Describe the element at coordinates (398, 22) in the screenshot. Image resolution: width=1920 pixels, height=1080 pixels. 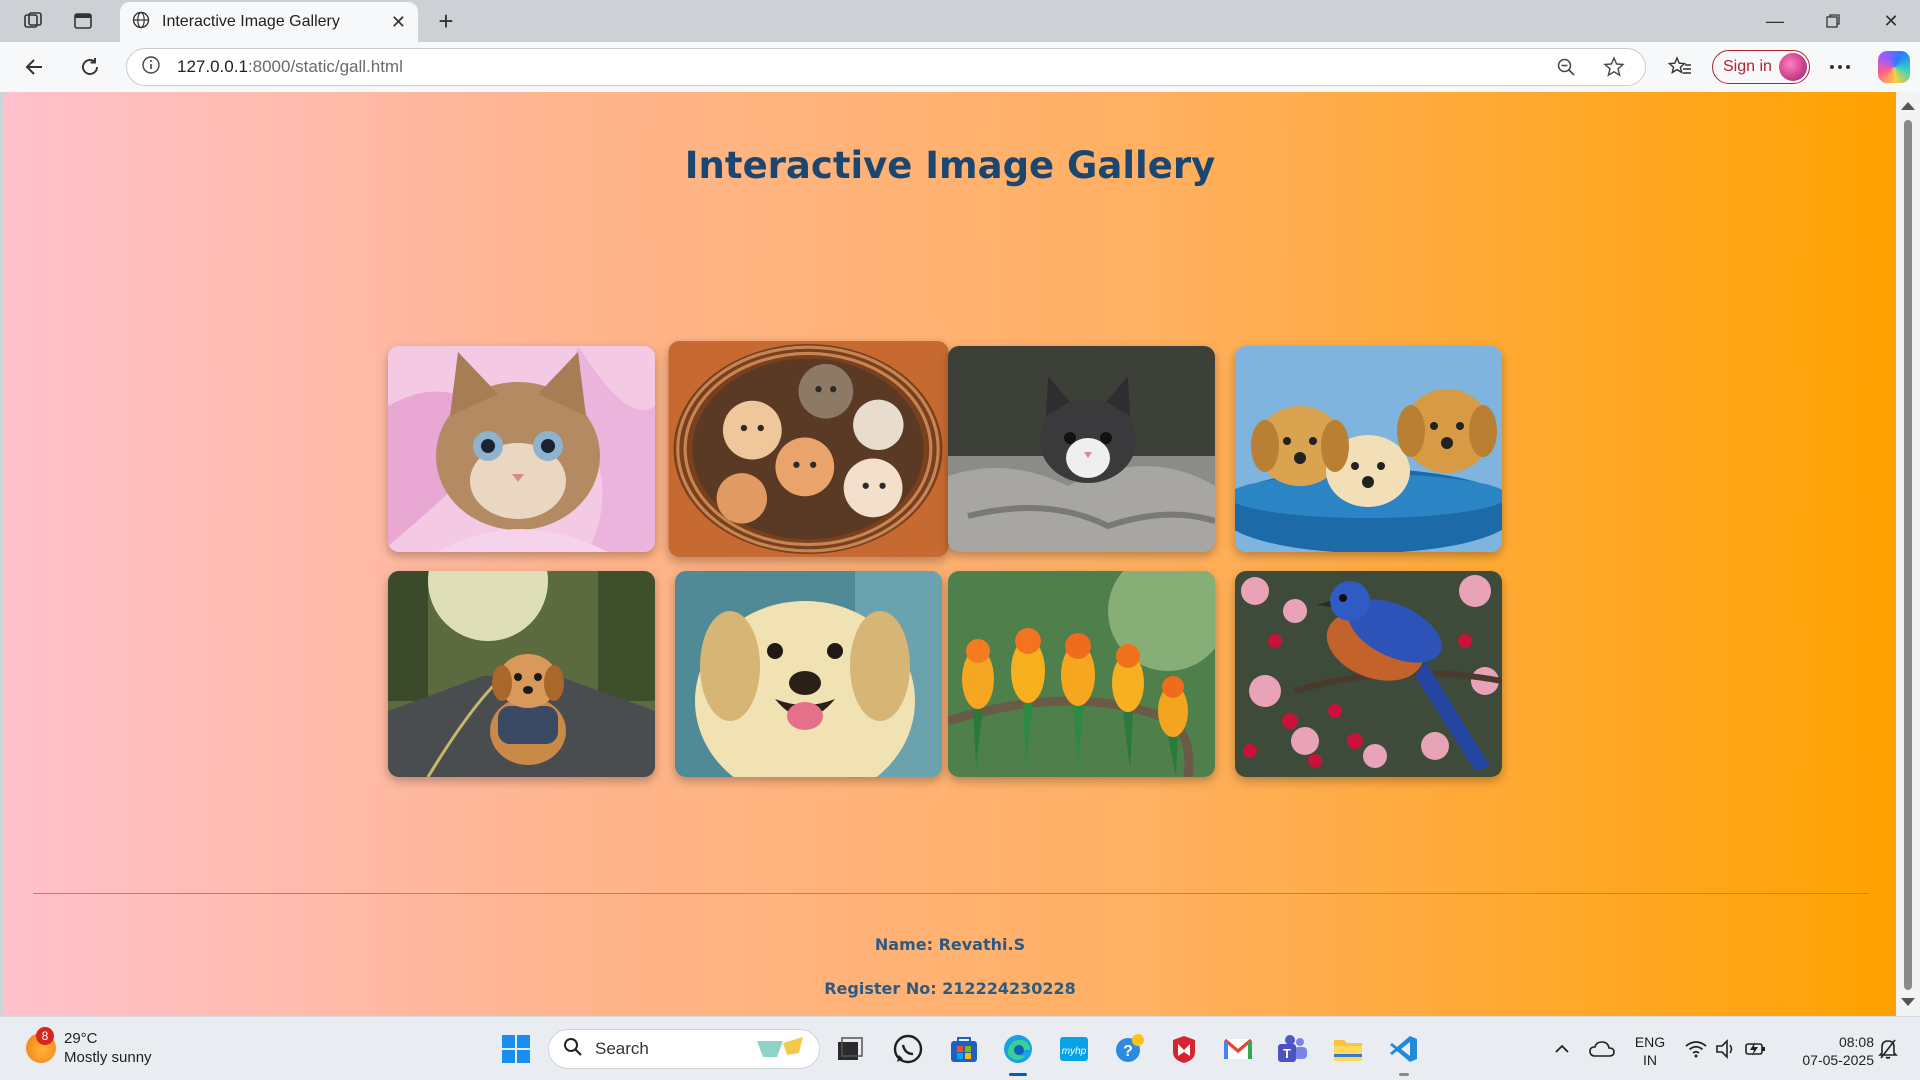
I see `close-tab-icon: ✕` at that location.